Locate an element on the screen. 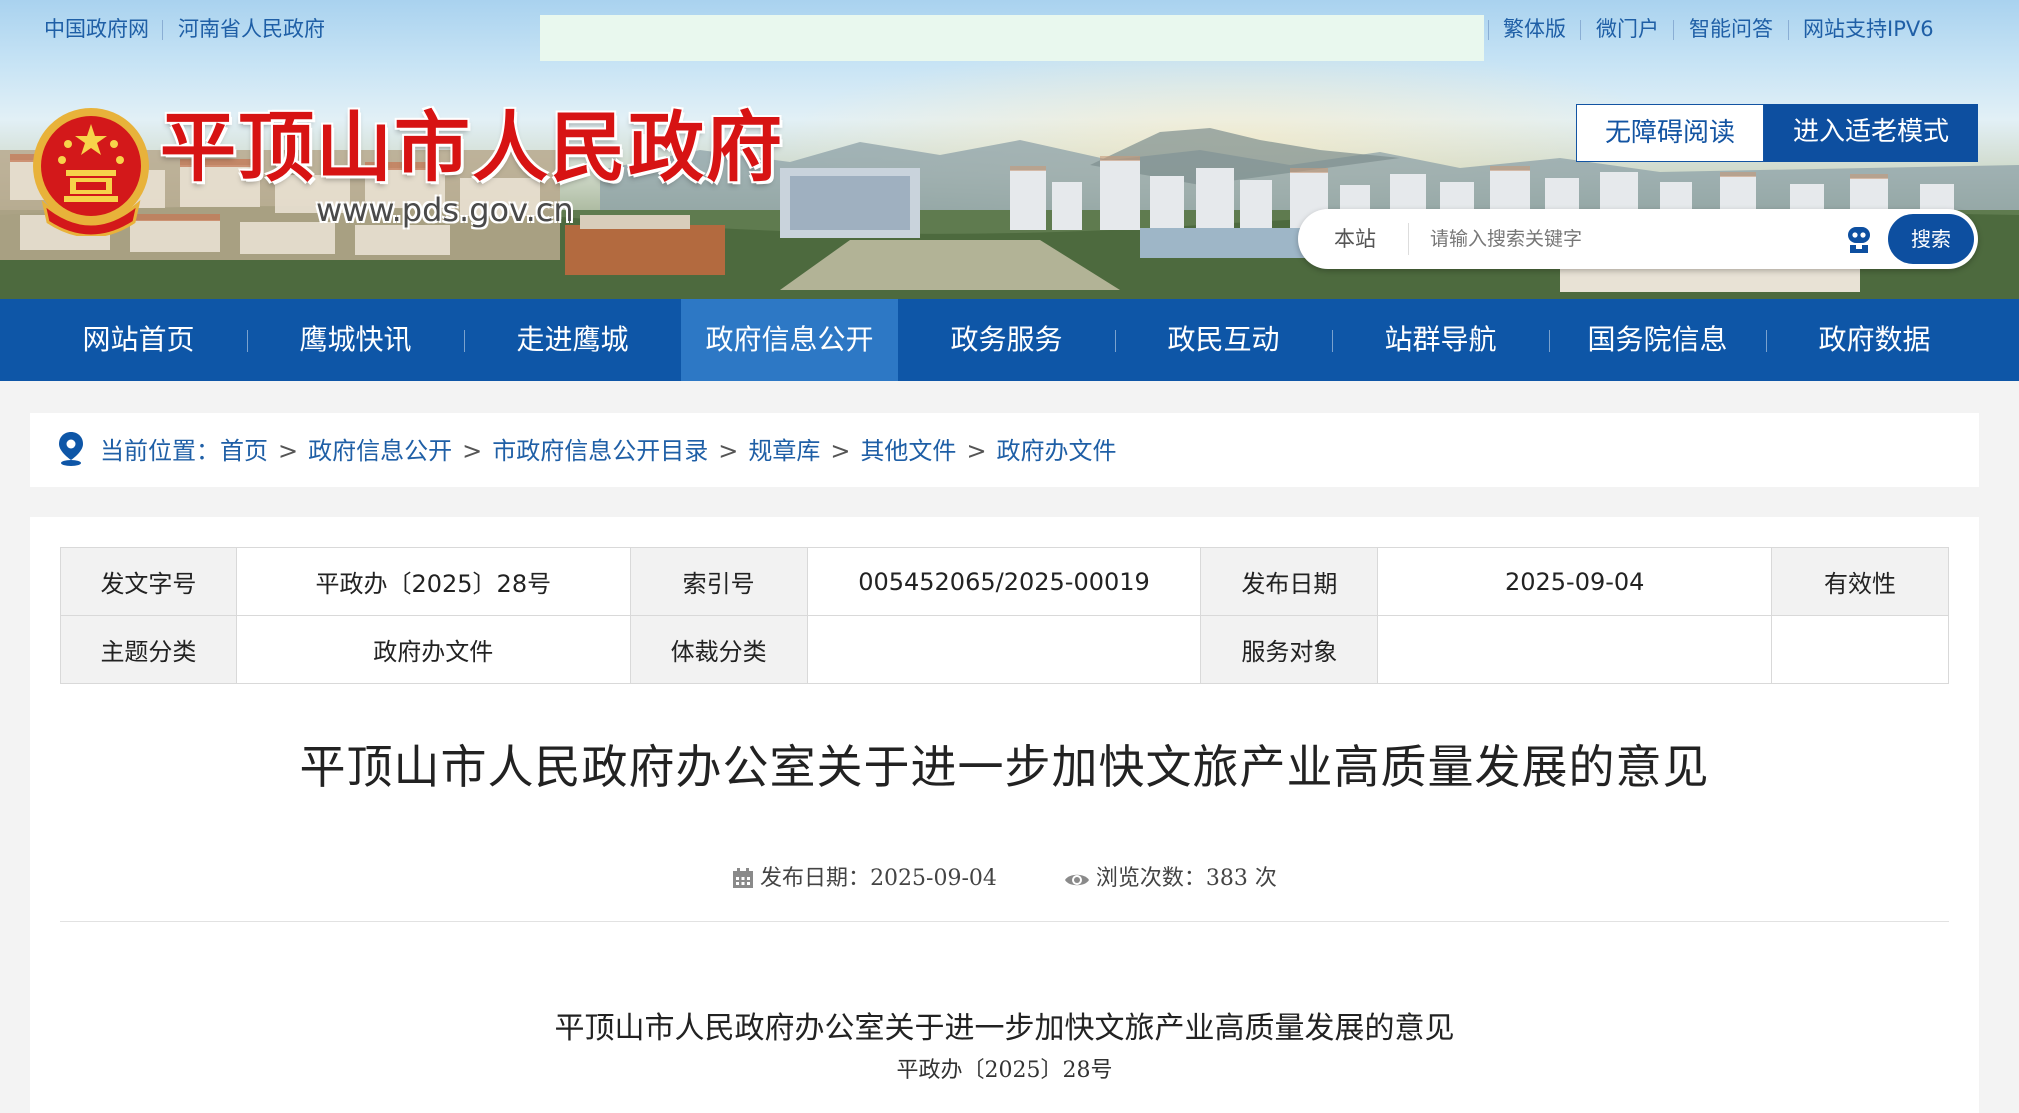 The height and width of the screenshot is (1113, 2019). body-doc-number: 平政办〔2025〕28号 is located at coordinates (1004, 1070).